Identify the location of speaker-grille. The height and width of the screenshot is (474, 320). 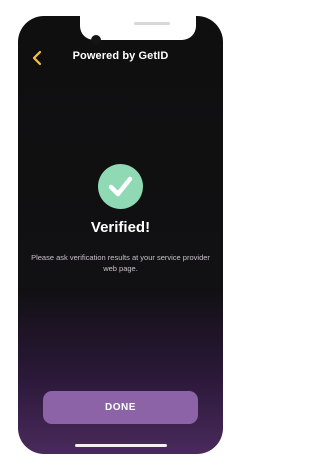
(152, 23).